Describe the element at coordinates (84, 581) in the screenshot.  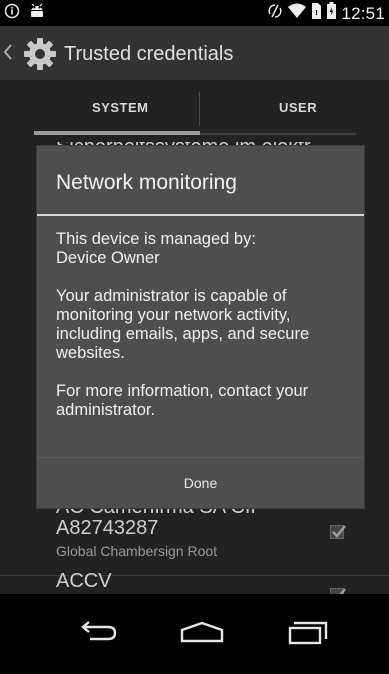
I see `list-item-title: ACCV` at that location.